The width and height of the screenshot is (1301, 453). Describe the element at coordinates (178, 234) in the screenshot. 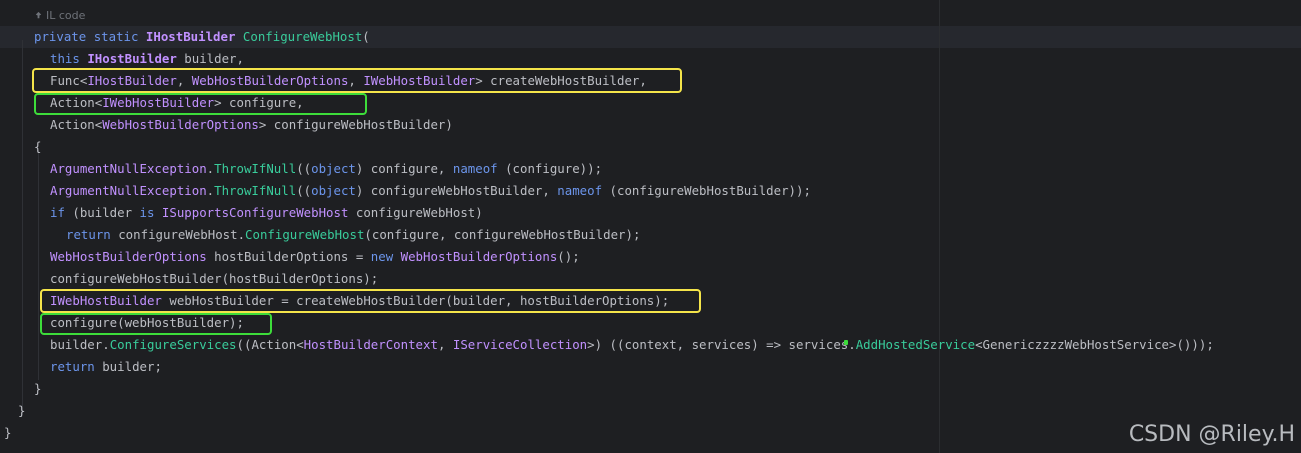

I see `code-token: configureWebHost.` at that location.